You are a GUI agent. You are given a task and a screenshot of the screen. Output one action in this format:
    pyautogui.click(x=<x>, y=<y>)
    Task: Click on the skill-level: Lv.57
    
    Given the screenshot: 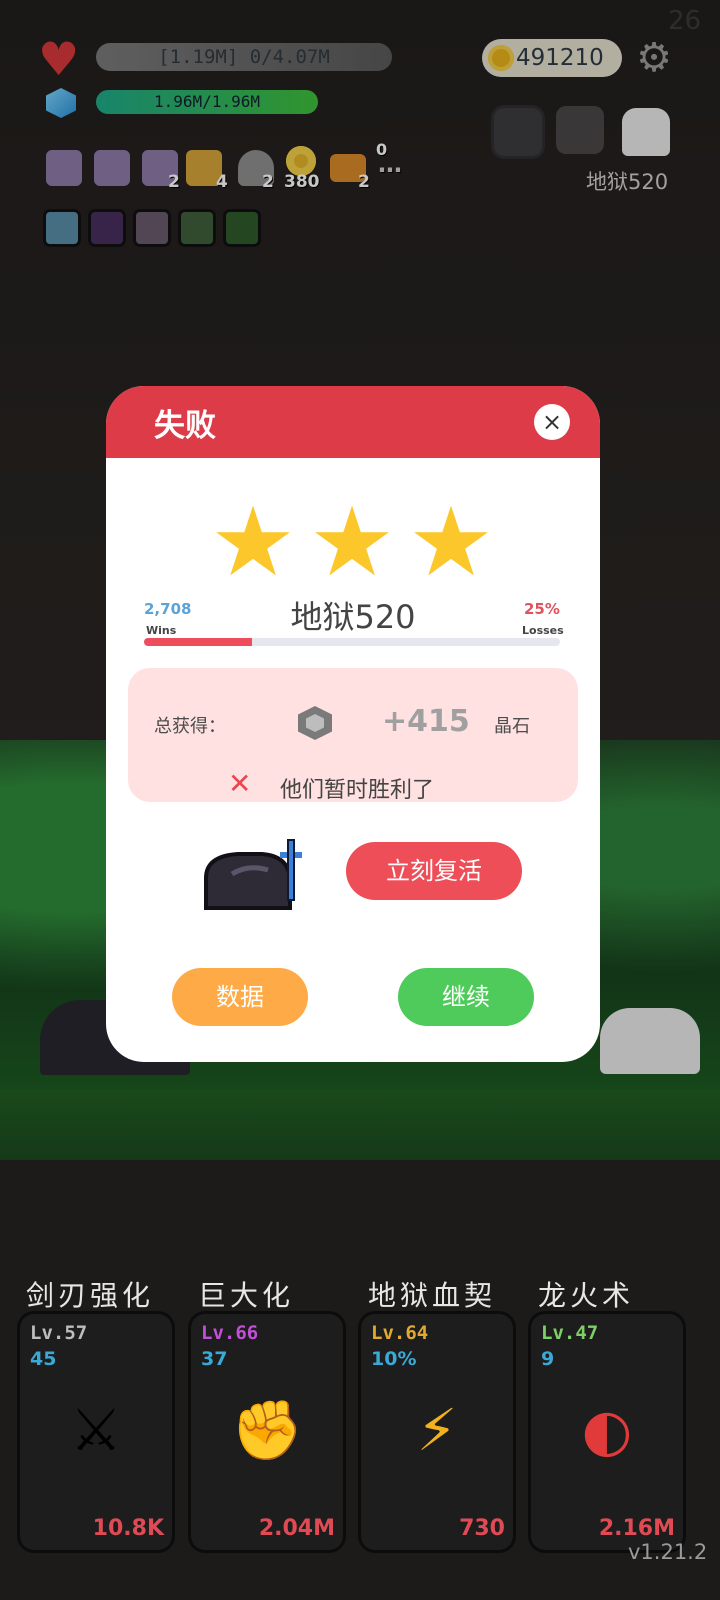 What is the action you would take?
    pyautogui.click(x=59, y=1333)
    